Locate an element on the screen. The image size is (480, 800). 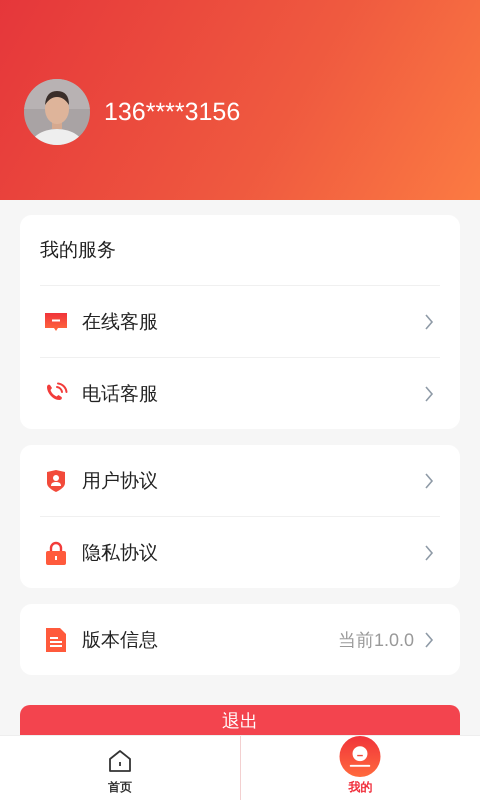
logout-button: 退出 is located at coordinates (240, 721).